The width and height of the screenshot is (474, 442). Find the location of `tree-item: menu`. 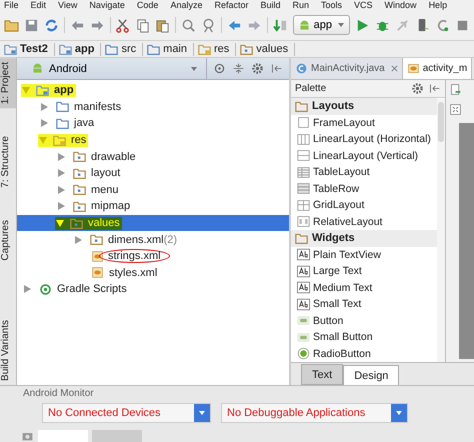

tree-item: menu is located at coordinates (105, 190).